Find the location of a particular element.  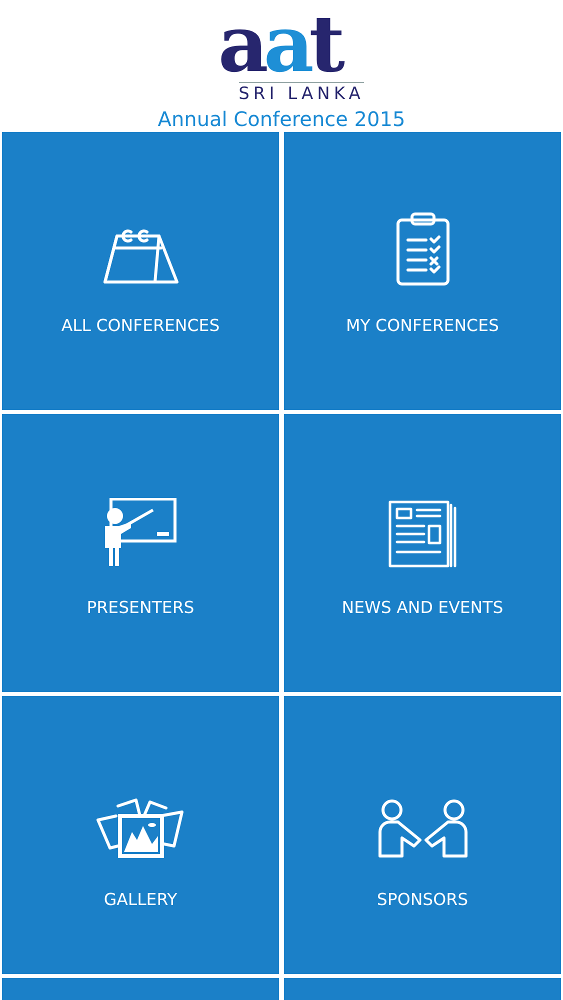

photo-gallery-icon is located at coordinates (141, 828).